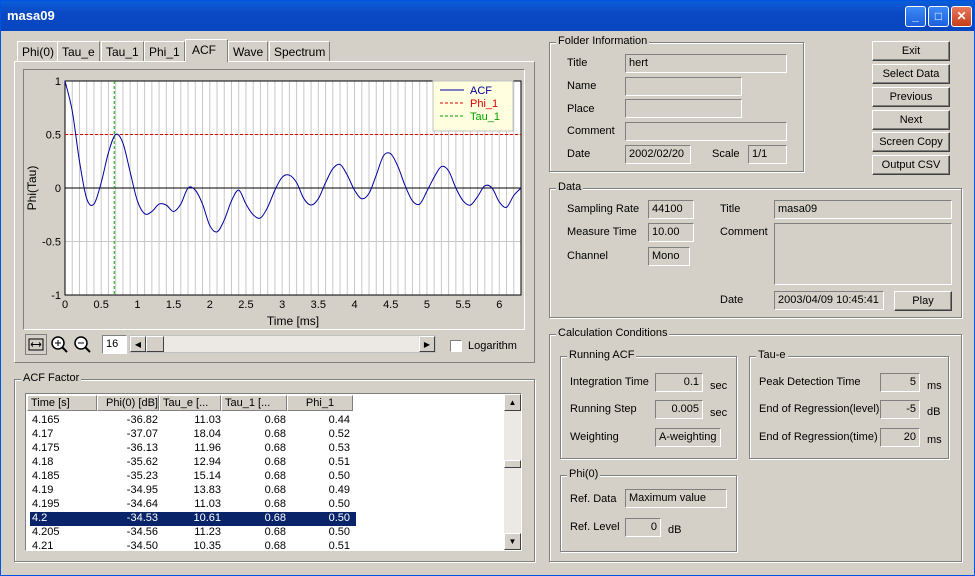 The width and height of the screenshot is (975, 576). I want to click on table-cell: -34.64, so click(142, 504).